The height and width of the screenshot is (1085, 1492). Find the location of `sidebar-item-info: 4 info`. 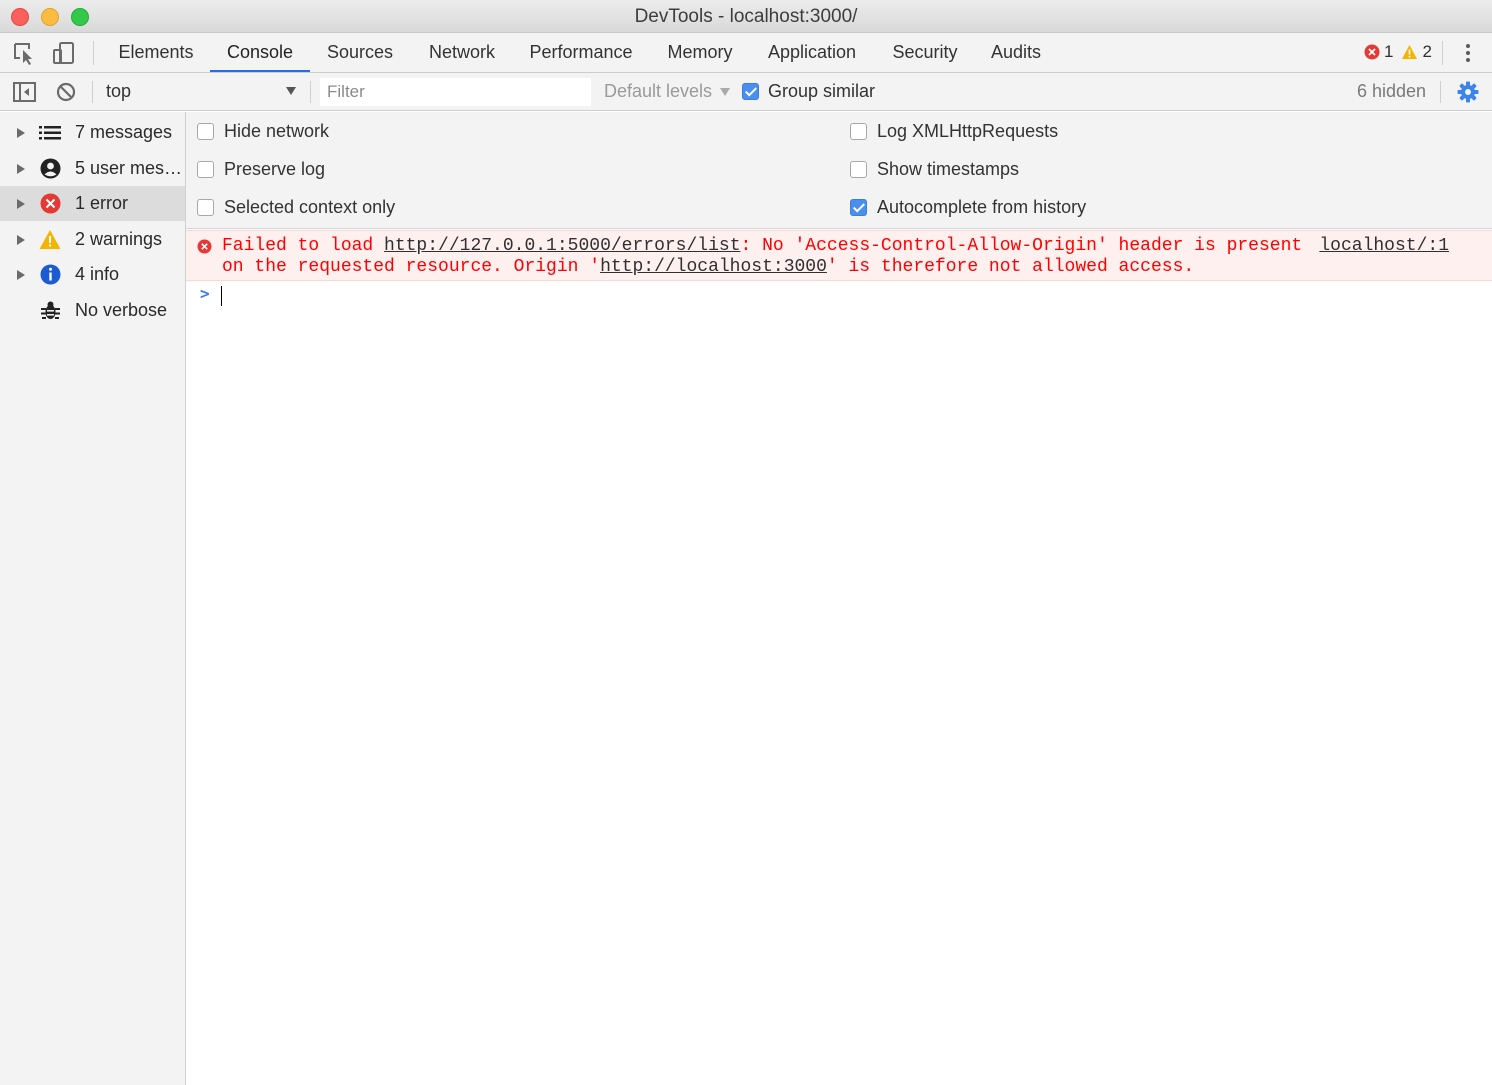

sidebar-item-info: 4 info is located at coordinates (92, 274).